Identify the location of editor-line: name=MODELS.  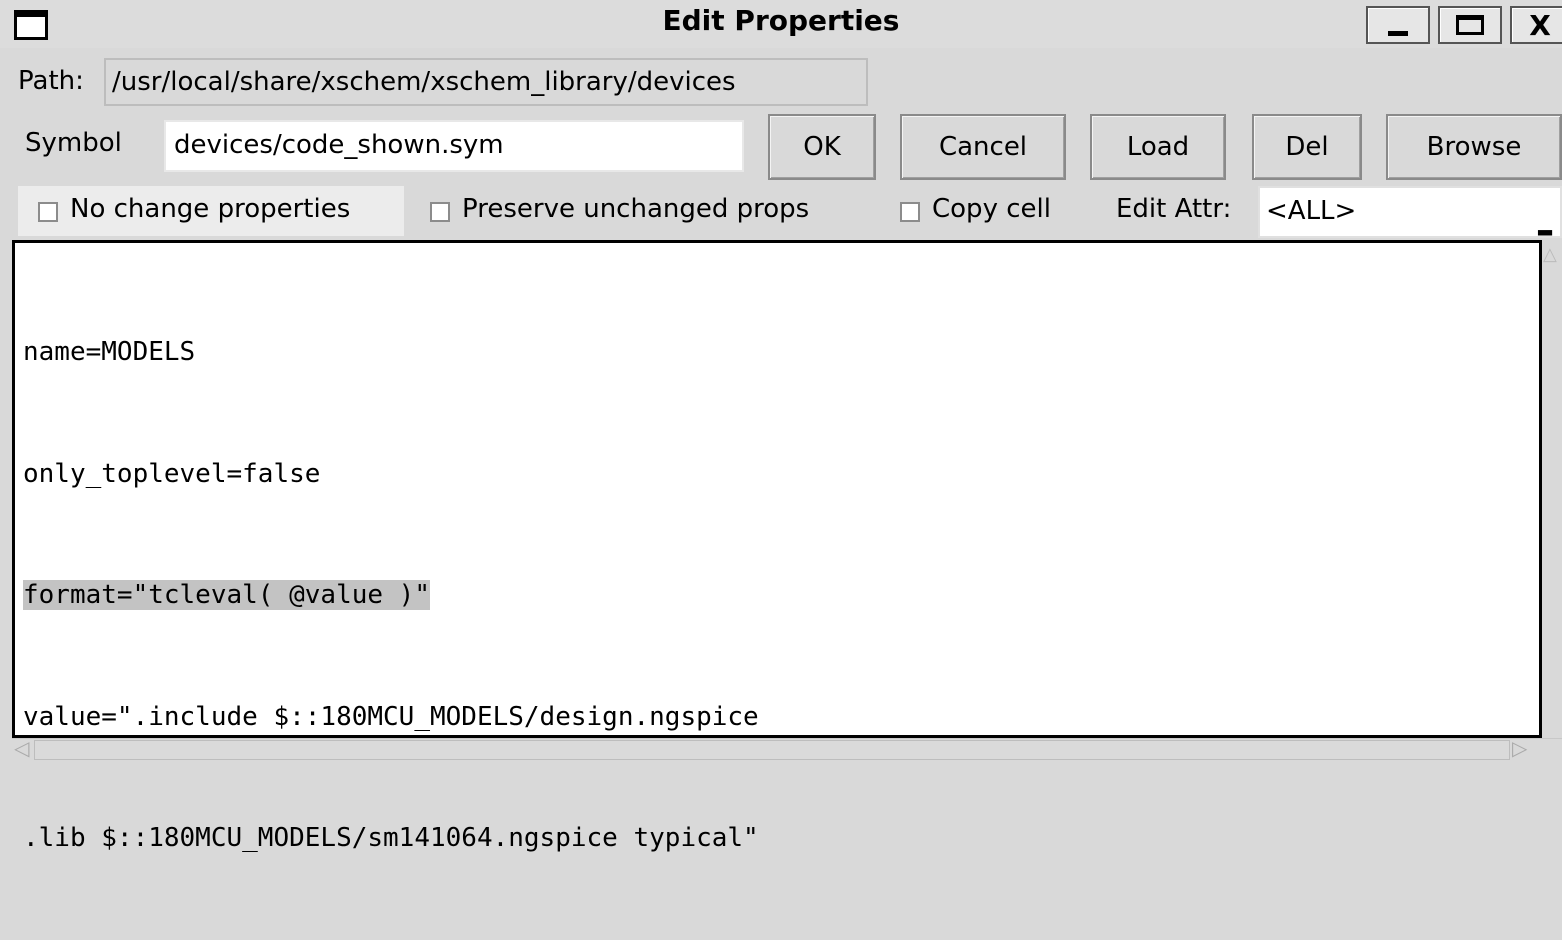
(109, 352).